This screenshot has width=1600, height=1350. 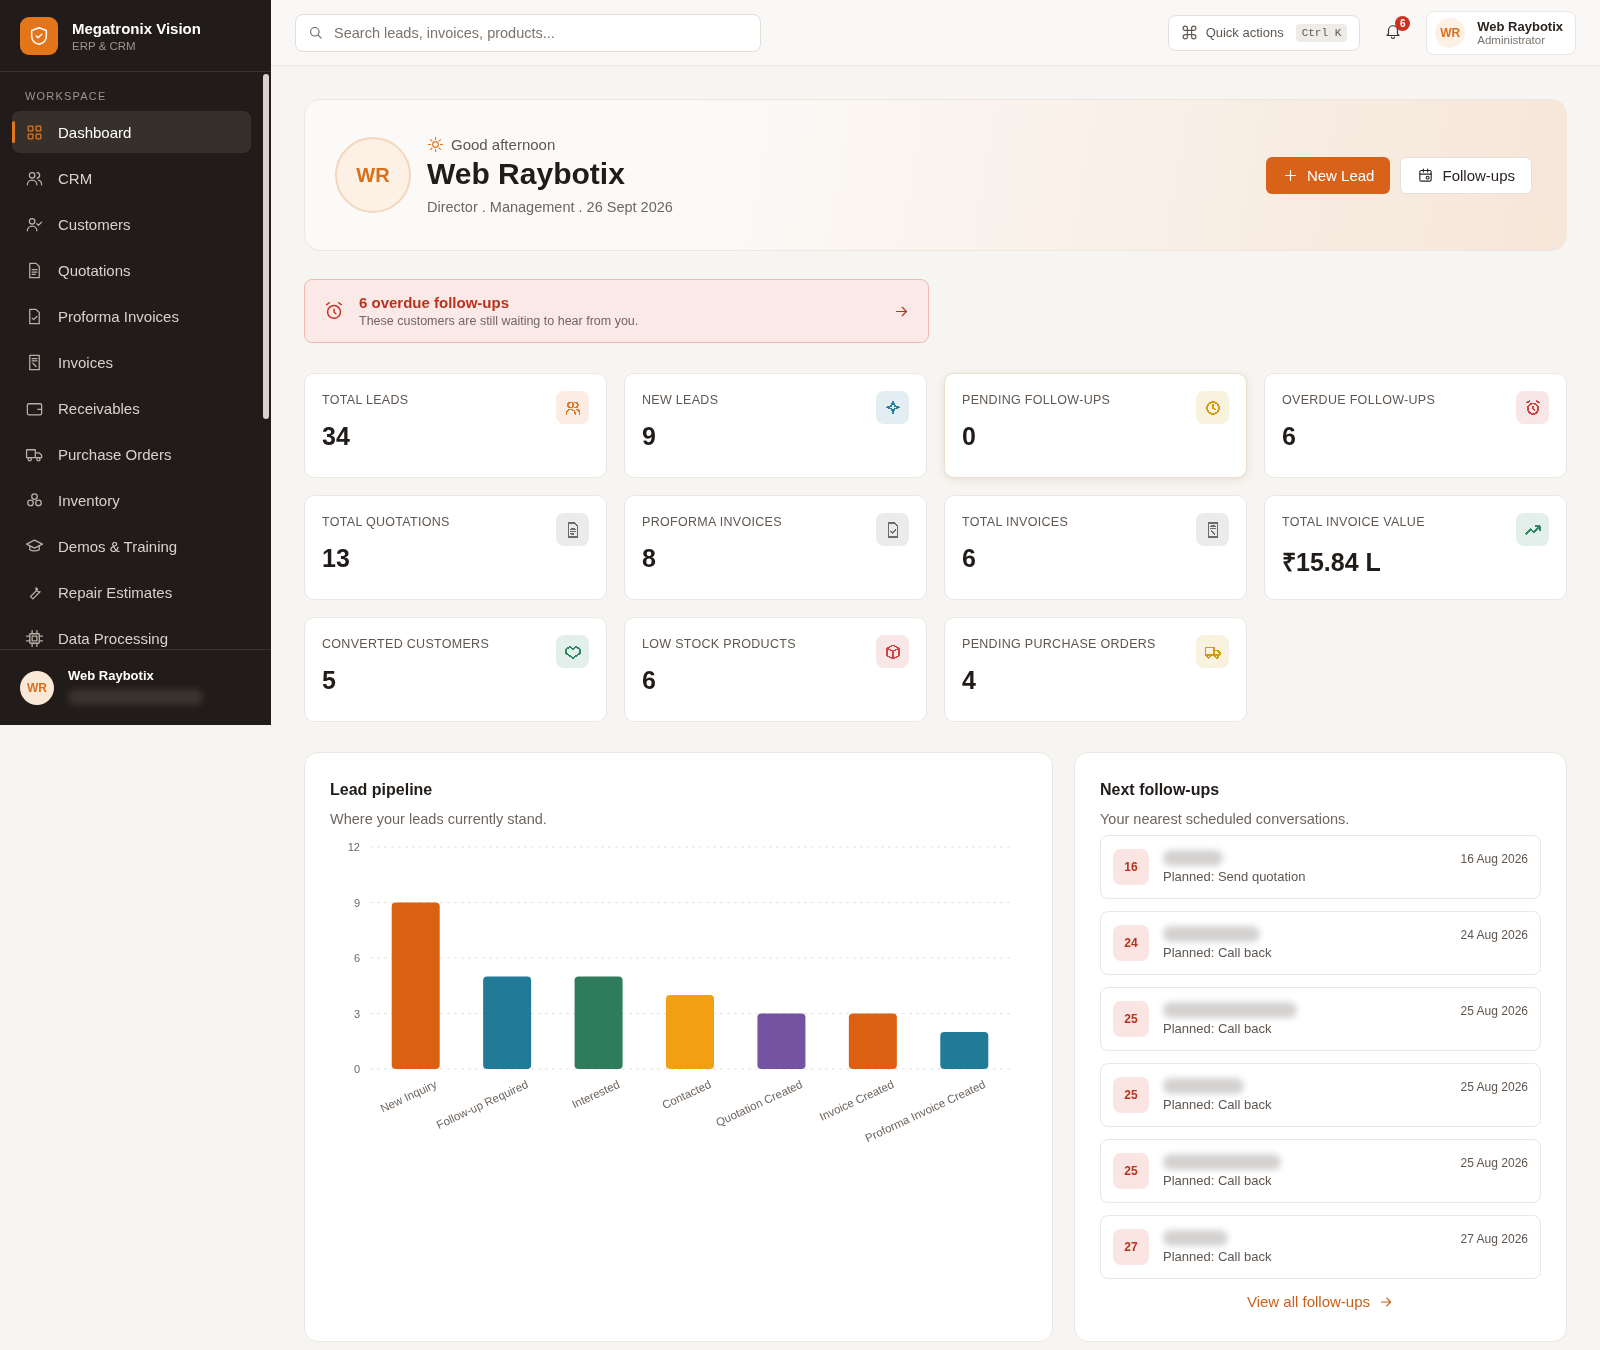 What do you see at coordinates (719, 643) in the screenshot?
I see `stat-label: LOW STOCK PRODUCTS` at bounding box center [719, 643].